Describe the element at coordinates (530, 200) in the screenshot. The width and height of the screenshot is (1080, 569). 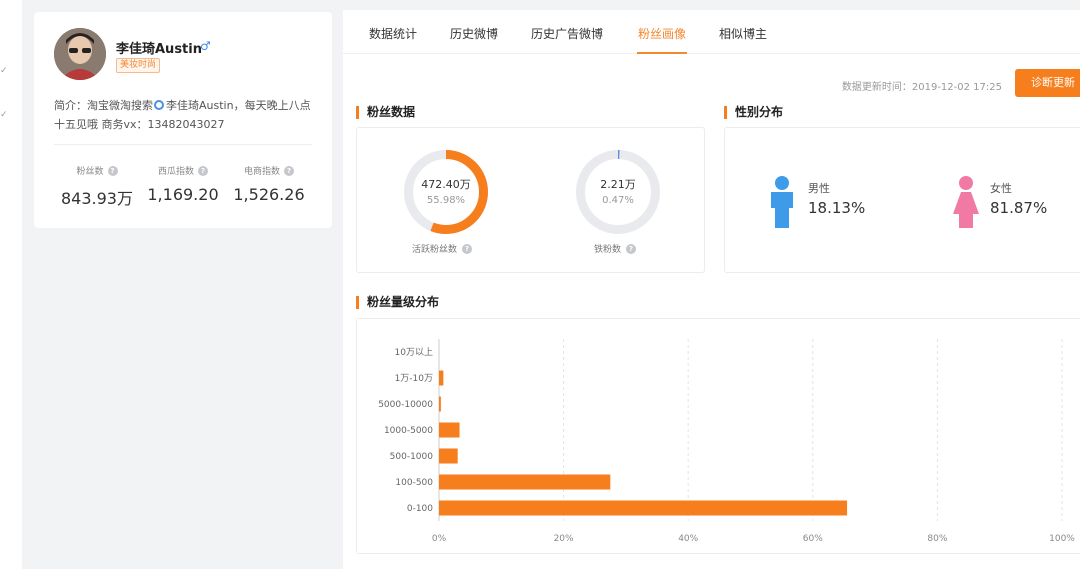
I see `fans-data-box: 472.40万 55.98% 活跃粉丝数? 2.21万 0.47% 铁粉数?` at that location.